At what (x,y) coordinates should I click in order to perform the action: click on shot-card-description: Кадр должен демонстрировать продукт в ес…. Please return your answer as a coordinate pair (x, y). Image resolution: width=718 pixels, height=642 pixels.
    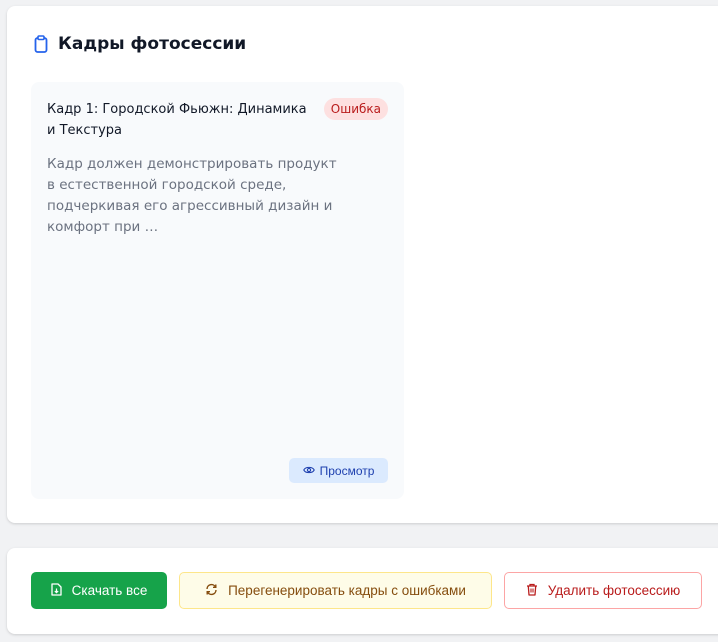
    Looking at the image, I should click on (192, 195).